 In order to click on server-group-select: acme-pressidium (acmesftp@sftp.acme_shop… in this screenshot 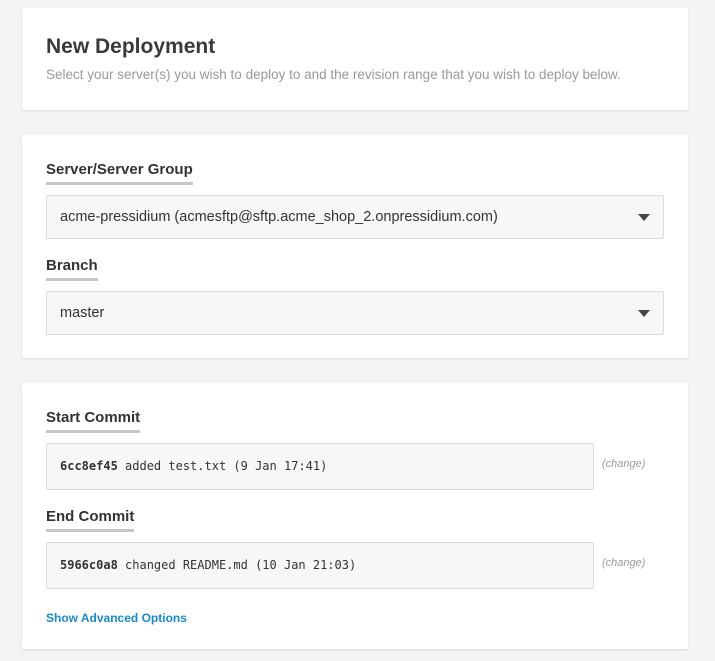, I will do `click(355, 217)`.